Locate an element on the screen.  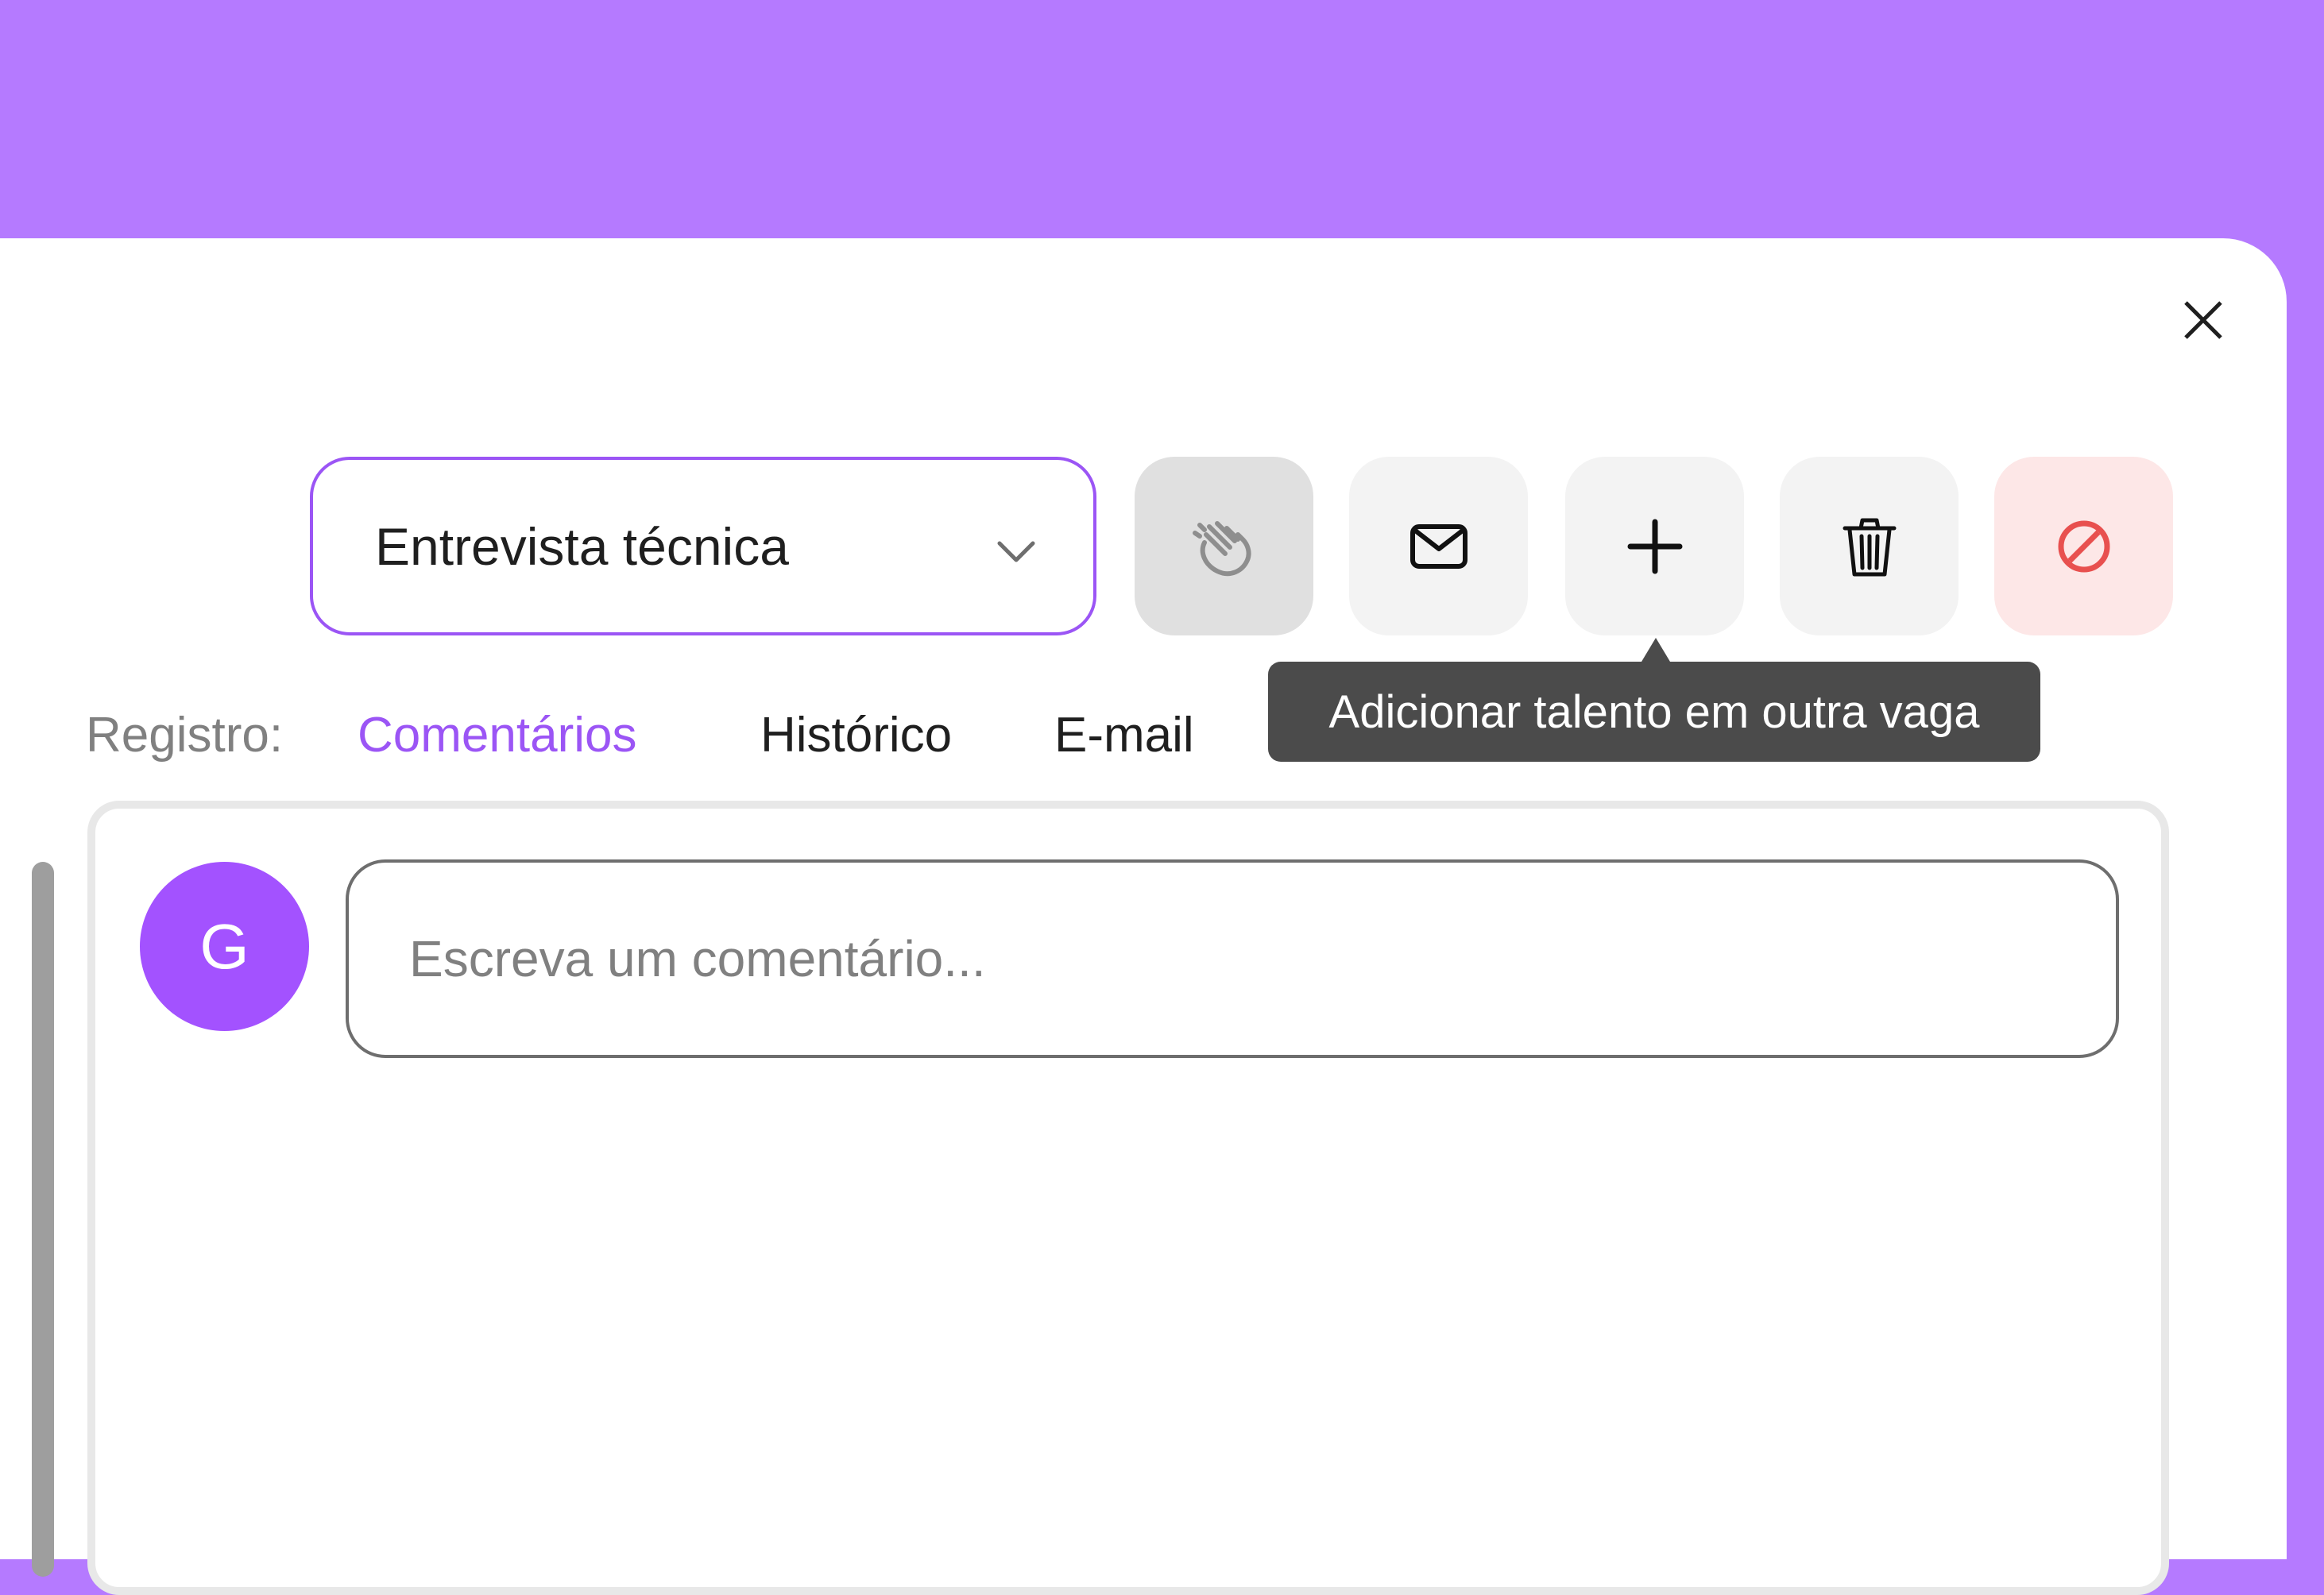
tabs-label: Registro: is located at coordinates (185, 735).